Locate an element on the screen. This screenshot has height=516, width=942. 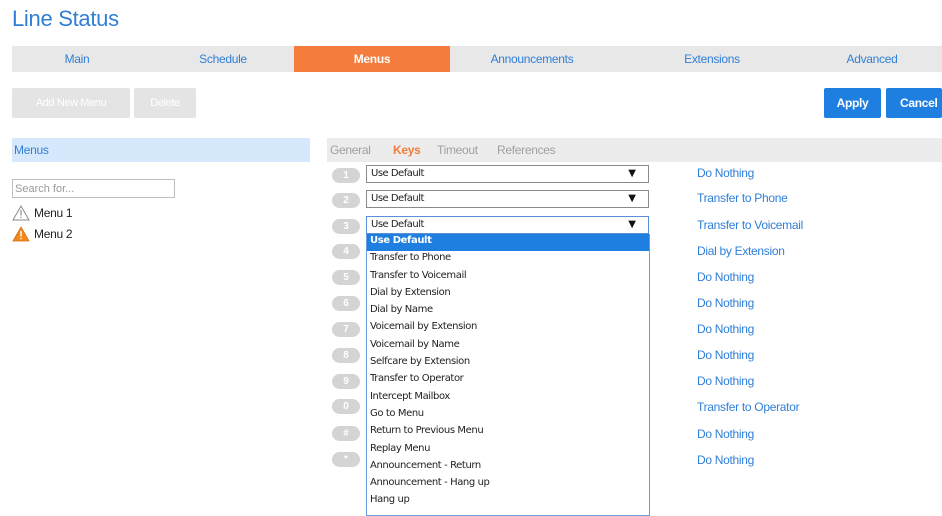
key-3-action-select: Use Default ▼ is located at coordinates (507, 225).